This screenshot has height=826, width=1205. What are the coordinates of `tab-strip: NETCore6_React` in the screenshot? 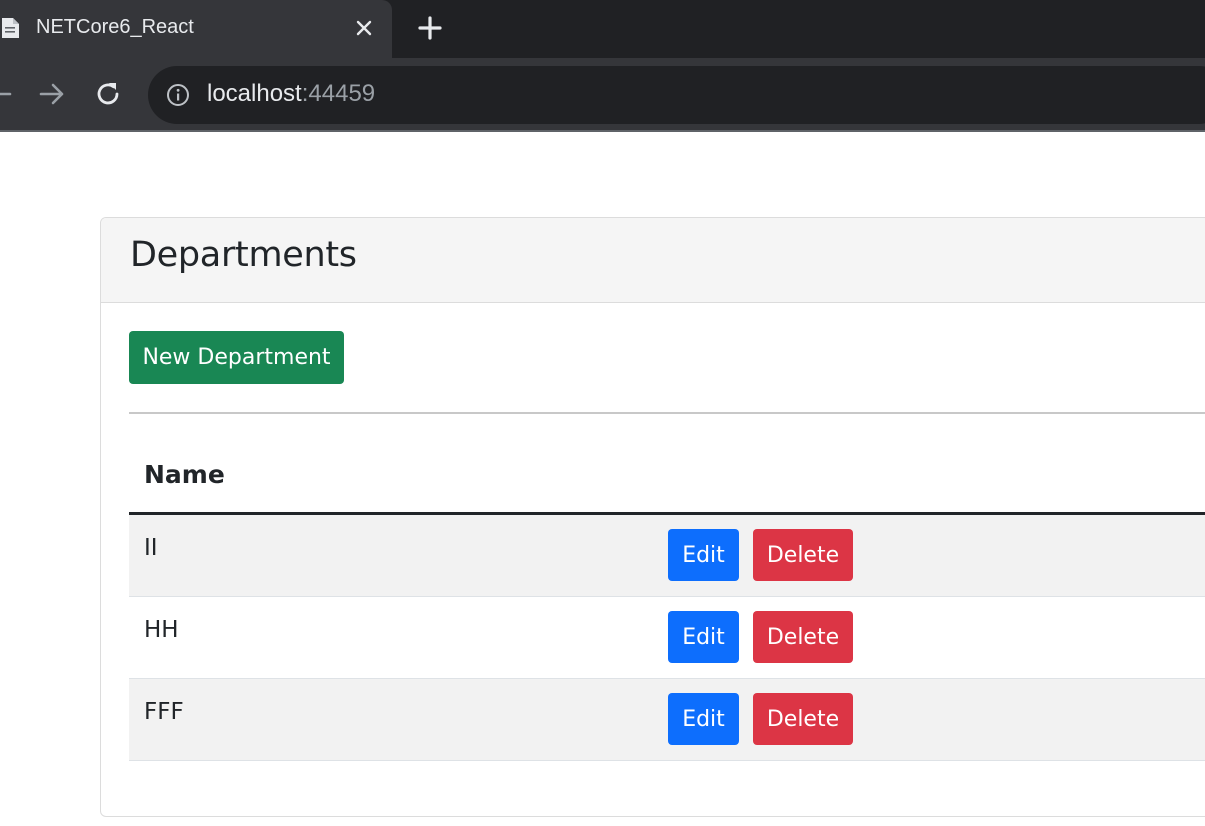 It's located at (602, 29).